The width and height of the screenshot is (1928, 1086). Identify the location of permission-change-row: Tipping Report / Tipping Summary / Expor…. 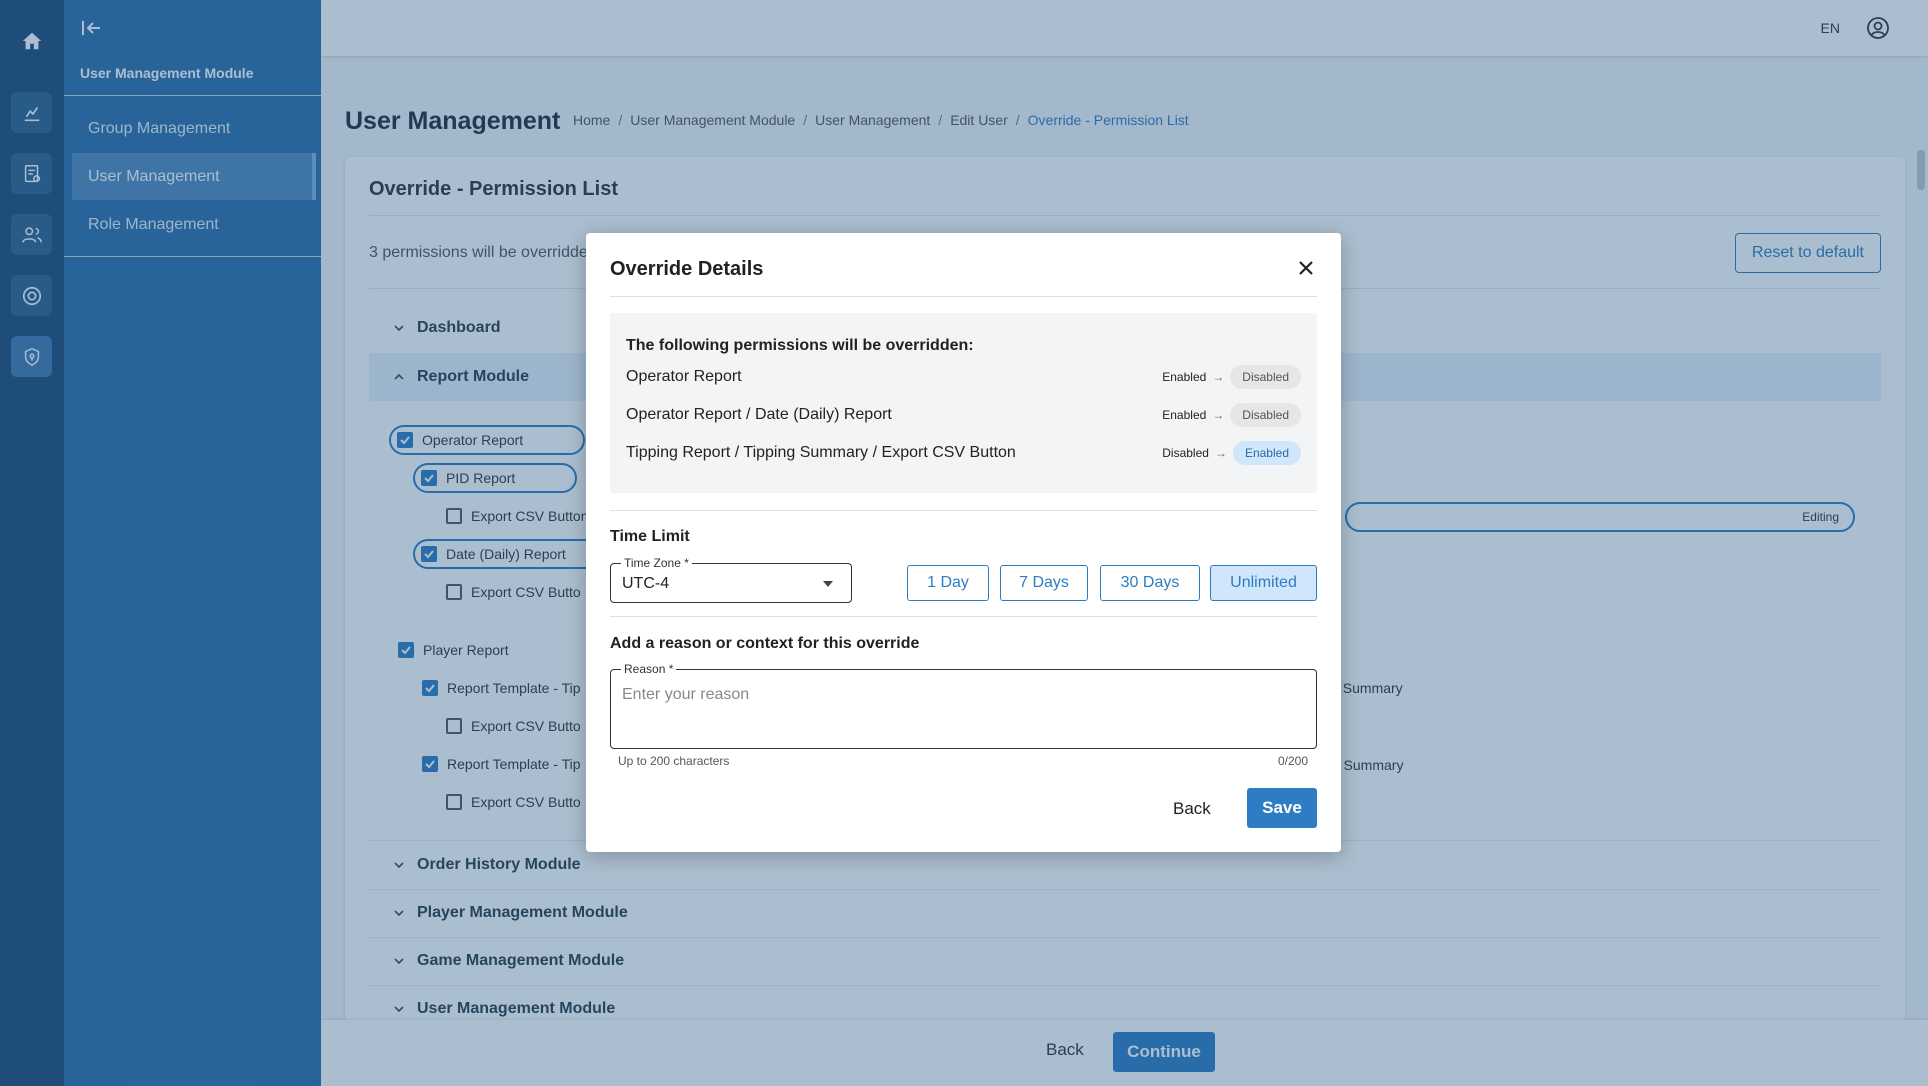
(963, 453).